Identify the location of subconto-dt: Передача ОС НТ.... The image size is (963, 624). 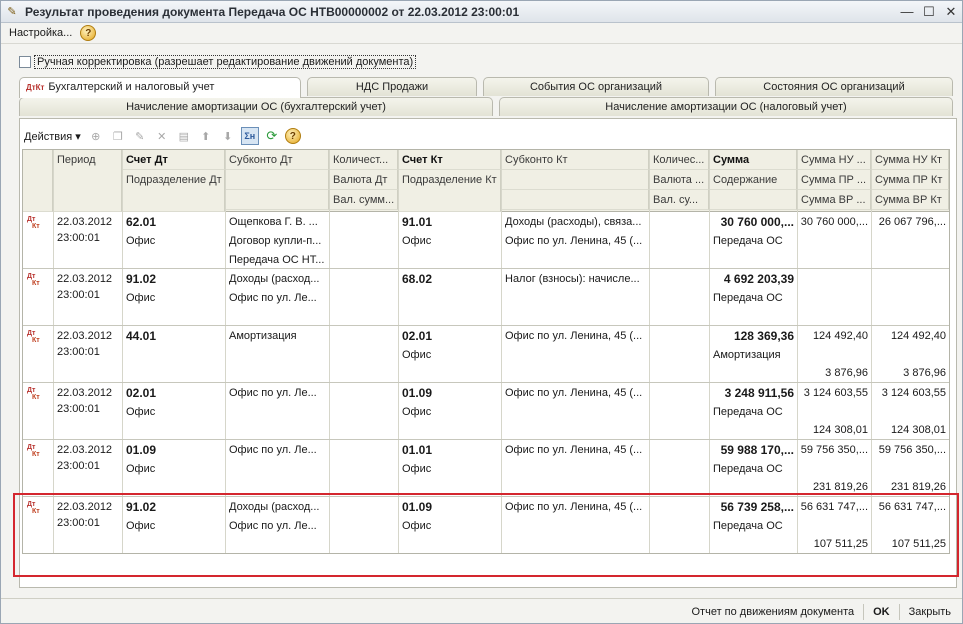
(277, 260).